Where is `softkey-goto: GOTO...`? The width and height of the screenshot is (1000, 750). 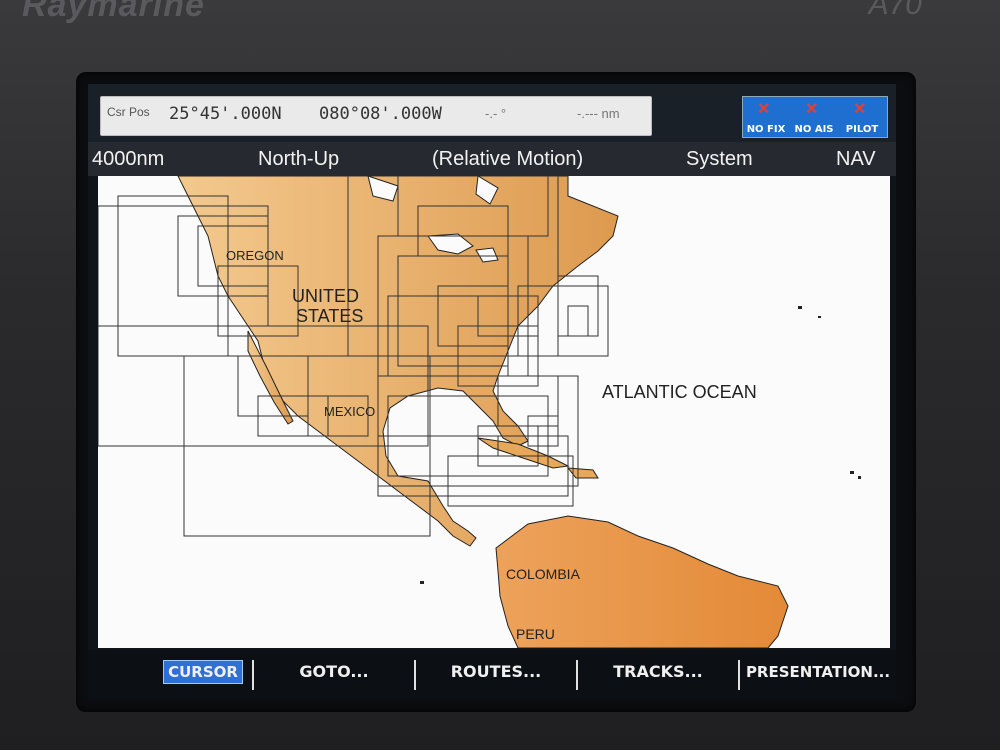 softkey-goto: GOTO... is located at coordinates (334, 675).